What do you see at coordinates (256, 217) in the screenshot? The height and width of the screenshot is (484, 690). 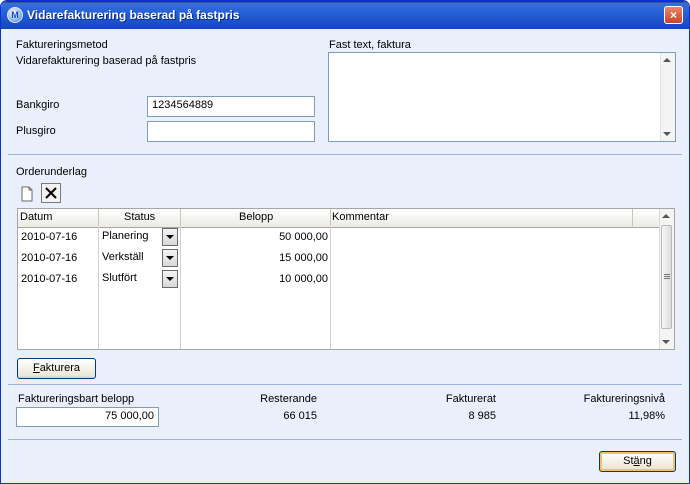 I see `column-header-amount: Belopp` at bounding box center [256, 217].